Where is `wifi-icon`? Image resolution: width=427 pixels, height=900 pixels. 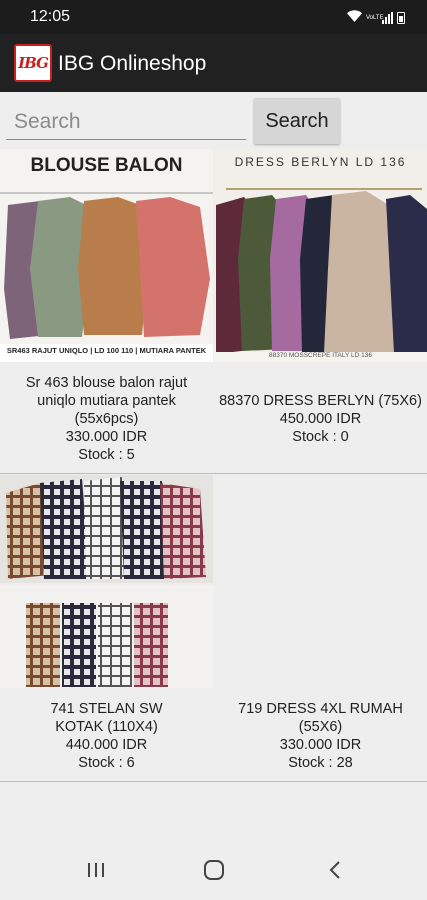 wifi-icon is located at coordinates (354, 18).